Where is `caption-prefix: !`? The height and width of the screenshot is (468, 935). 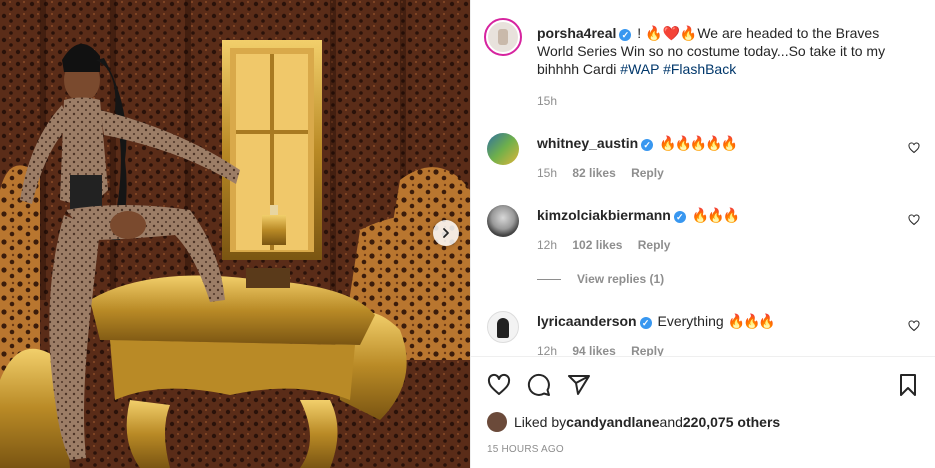 caption-prefix: ! is located at coordinates (641, 33).